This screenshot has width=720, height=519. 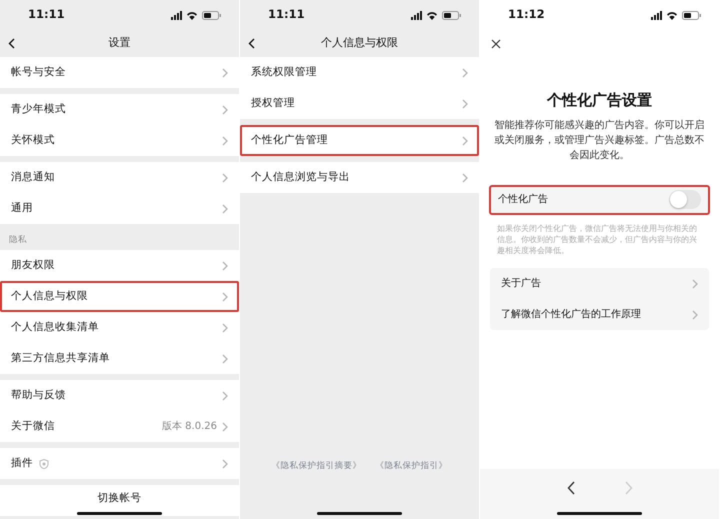 I want to click on close-icon, so click(x=496, y=43).